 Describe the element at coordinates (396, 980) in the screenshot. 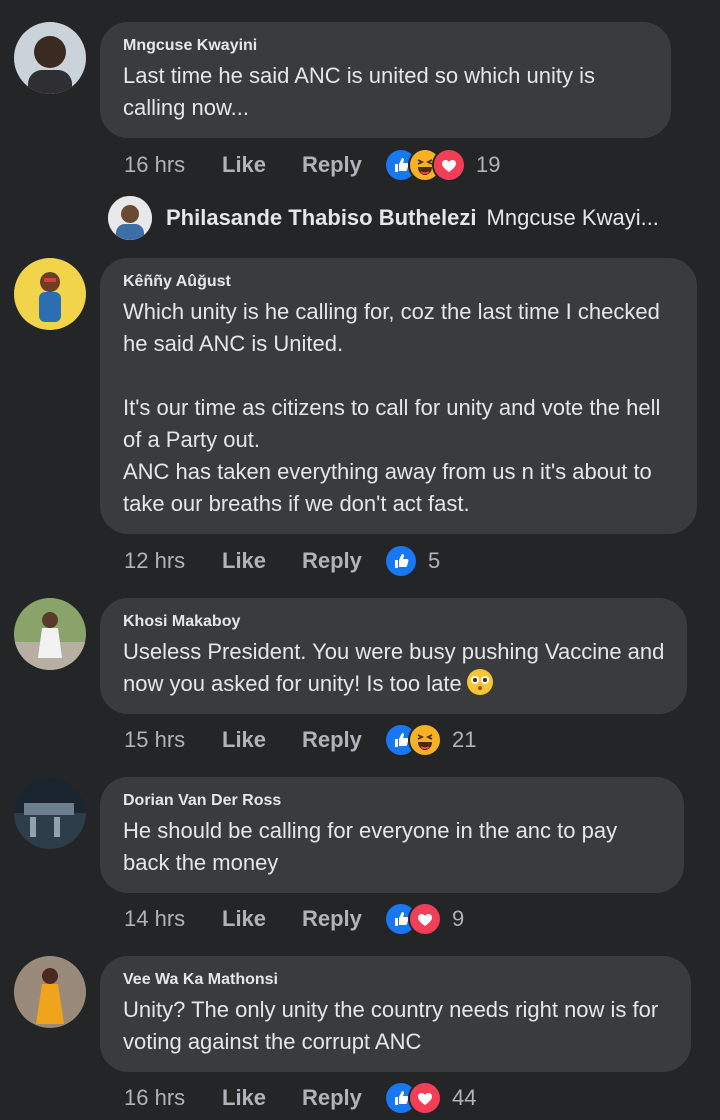

I see `commenter-name: Vee Wa Ka Mathonsi` at that location.